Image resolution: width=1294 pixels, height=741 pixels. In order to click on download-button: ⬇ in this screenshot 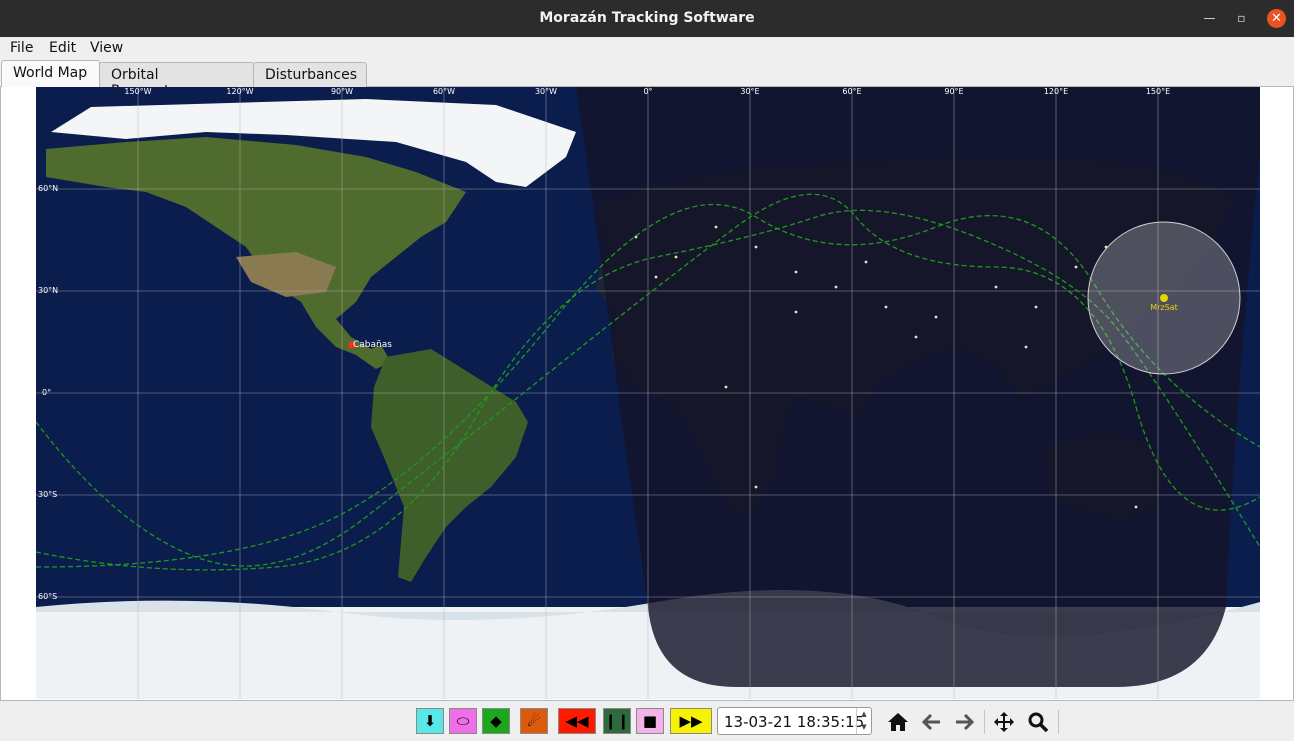, I will do `click(430, 721)`.